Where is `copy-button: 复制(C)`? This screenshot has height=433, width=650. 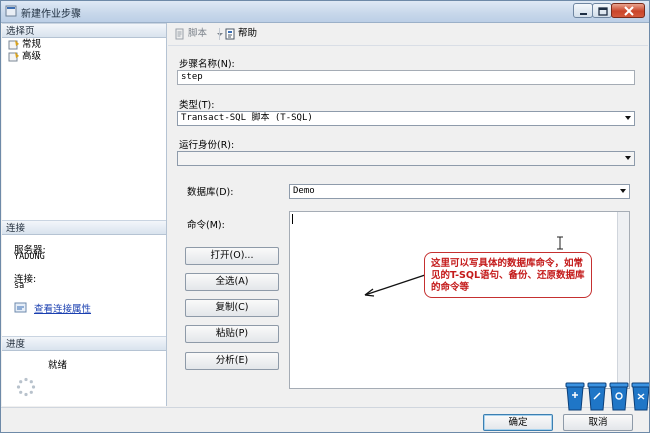
copy-button: 复制(C) is located at coordinates (232, 308).